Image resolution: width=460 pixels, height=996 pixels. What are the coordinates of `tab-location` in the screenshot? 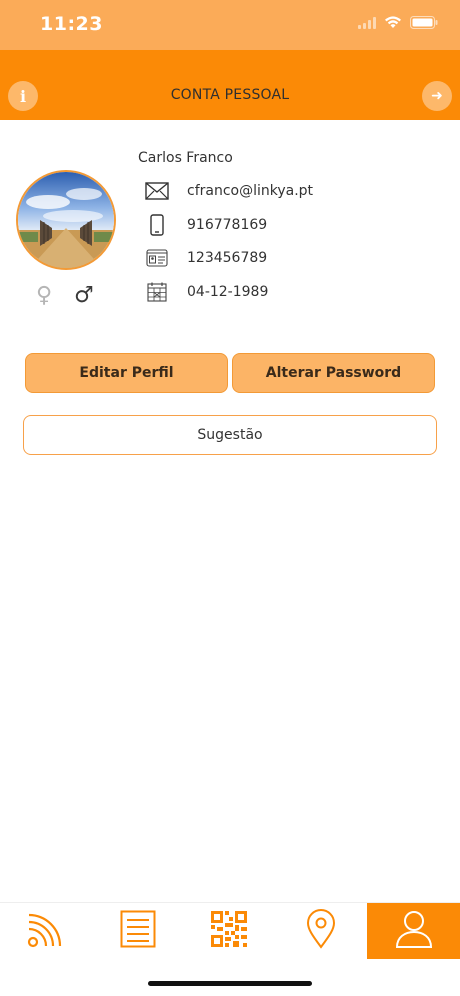 It's located at (321, 931).